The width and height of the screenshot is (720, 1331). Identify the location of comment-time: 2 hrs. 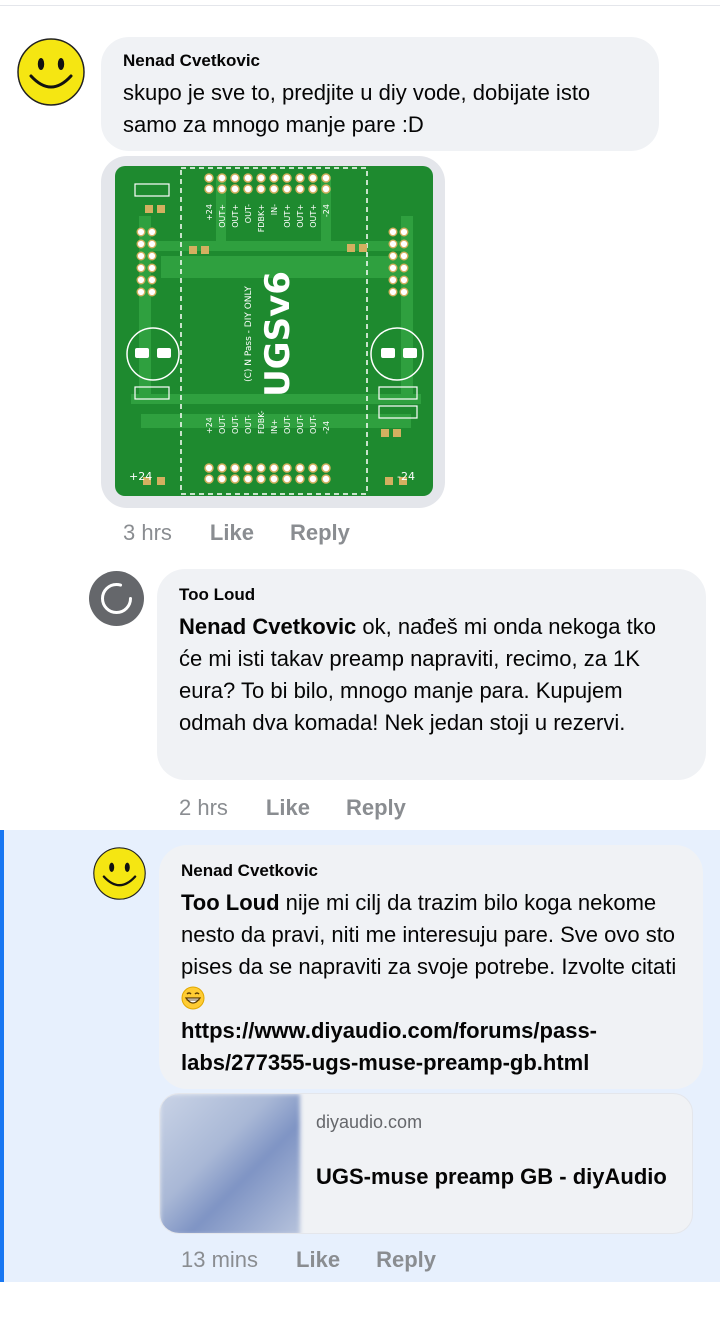
(203, 808).